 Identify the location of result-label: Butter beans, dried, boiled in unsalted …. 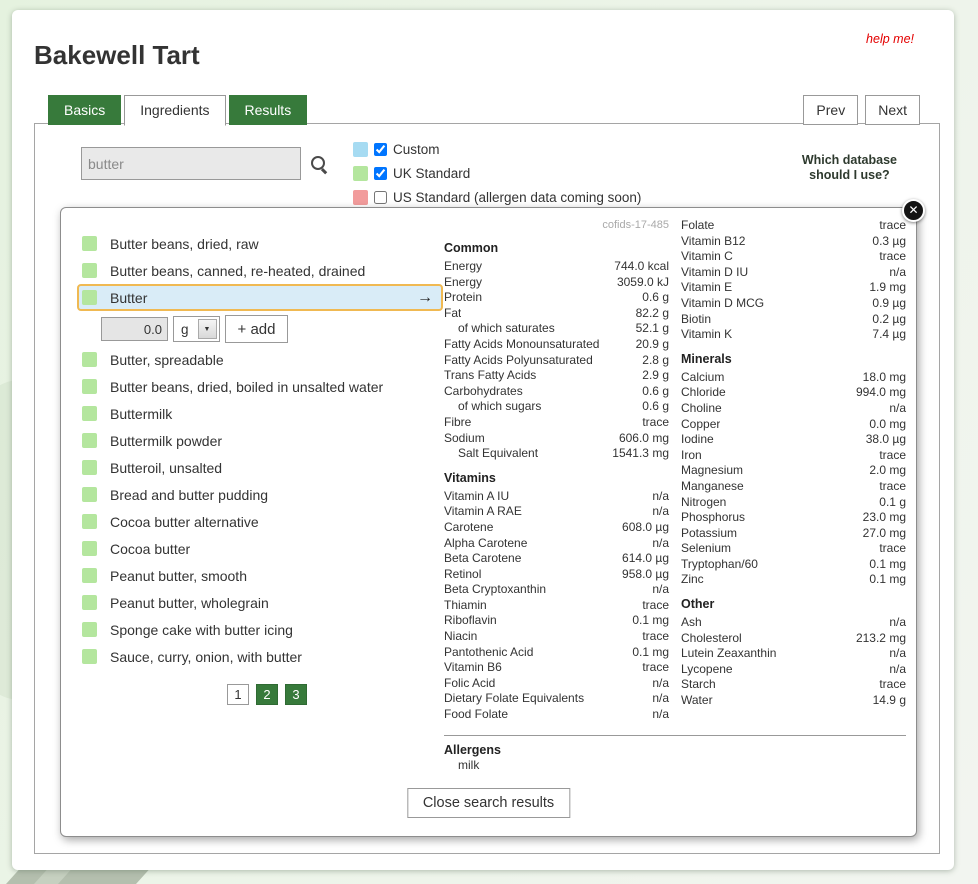
(247, 386).